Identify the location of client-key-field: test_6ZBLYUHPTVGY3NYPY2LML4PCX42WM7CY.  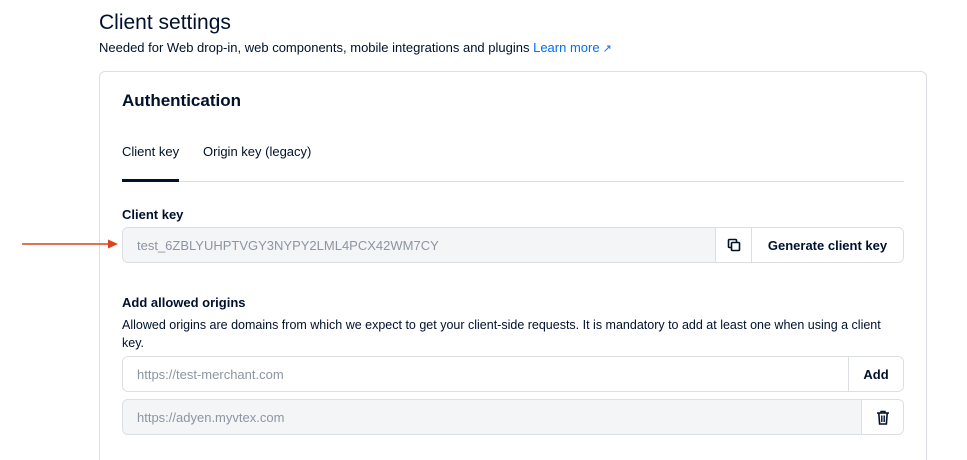
(419, 245).